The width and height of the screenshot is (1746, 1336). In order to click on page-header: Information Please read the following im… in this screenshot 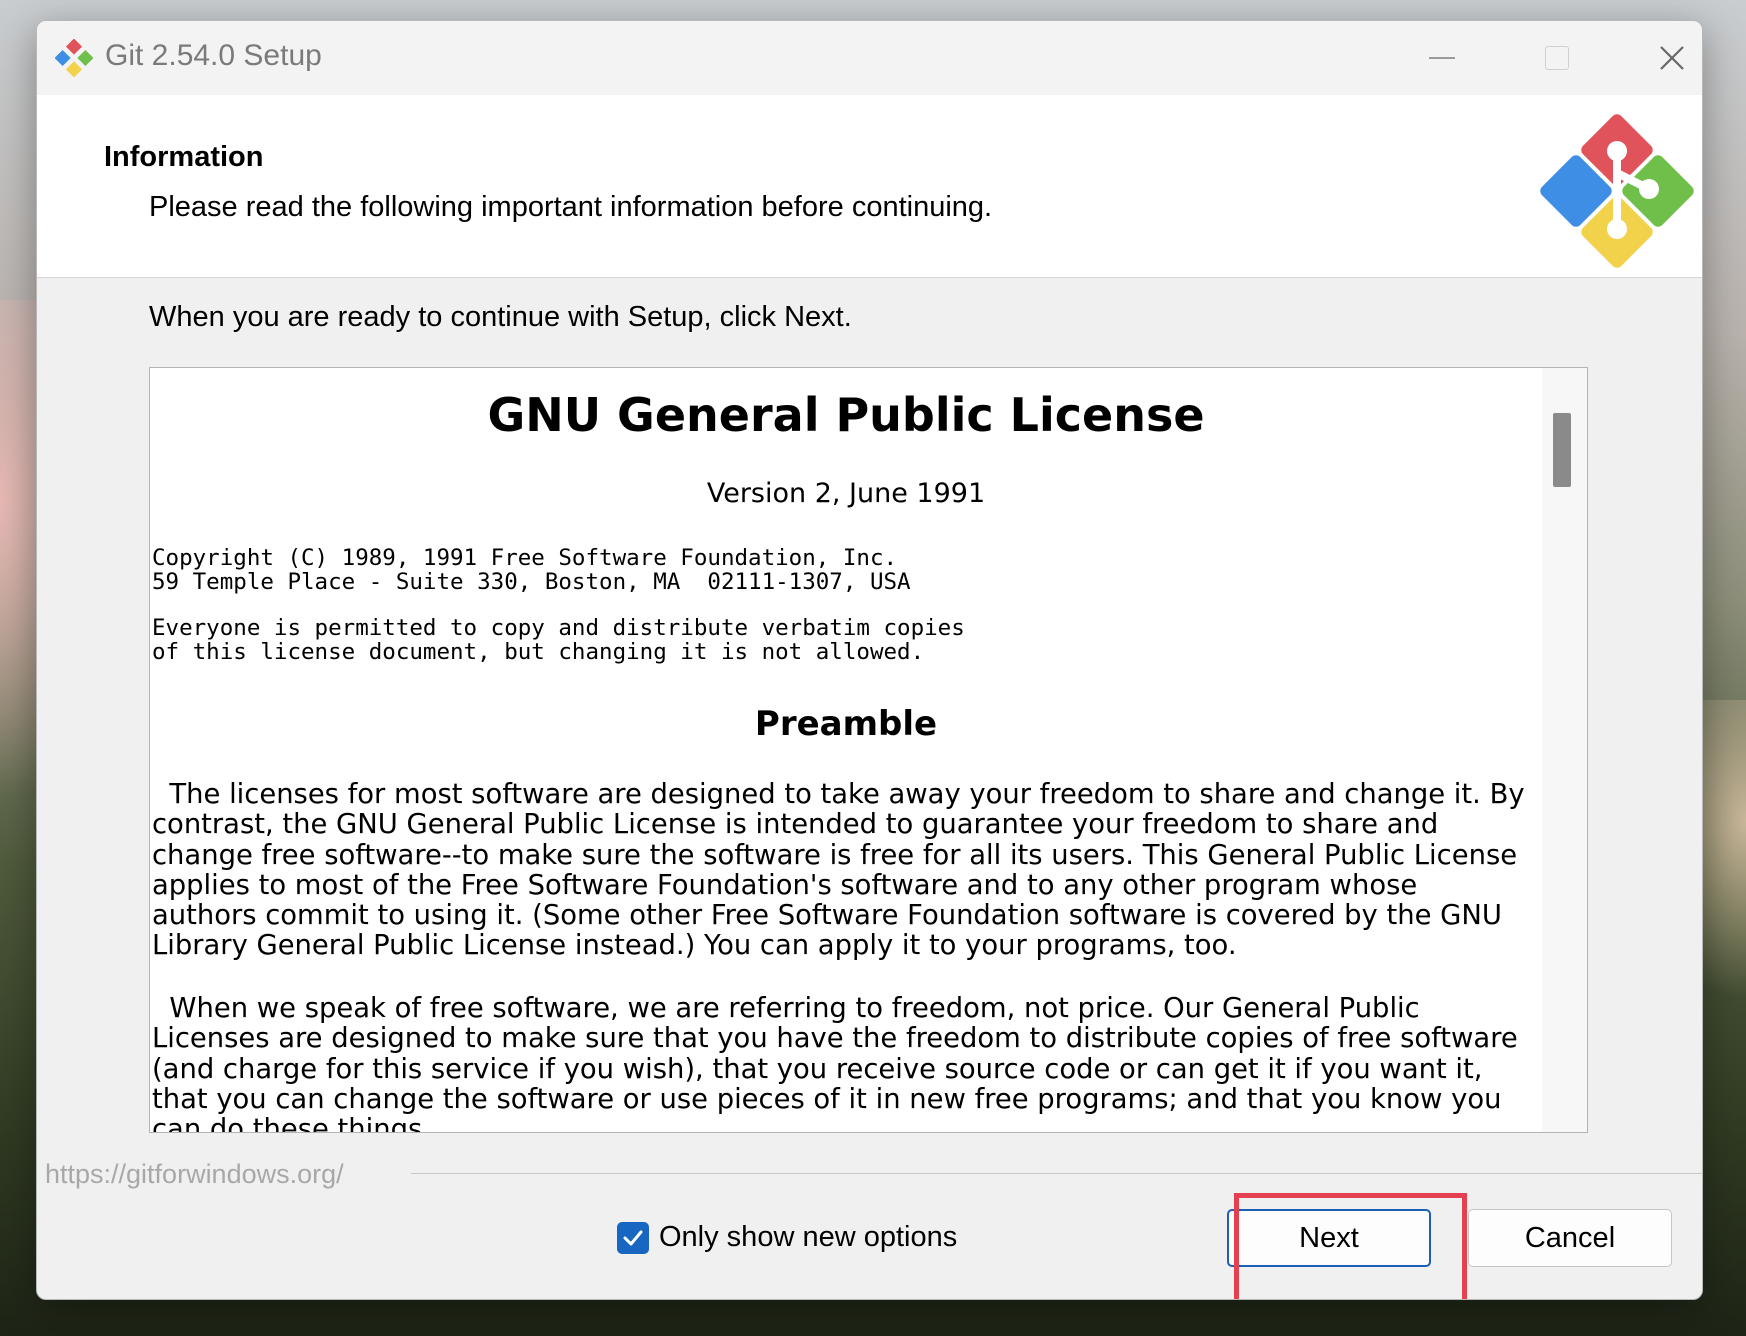, I will do `click(869, 186)`.